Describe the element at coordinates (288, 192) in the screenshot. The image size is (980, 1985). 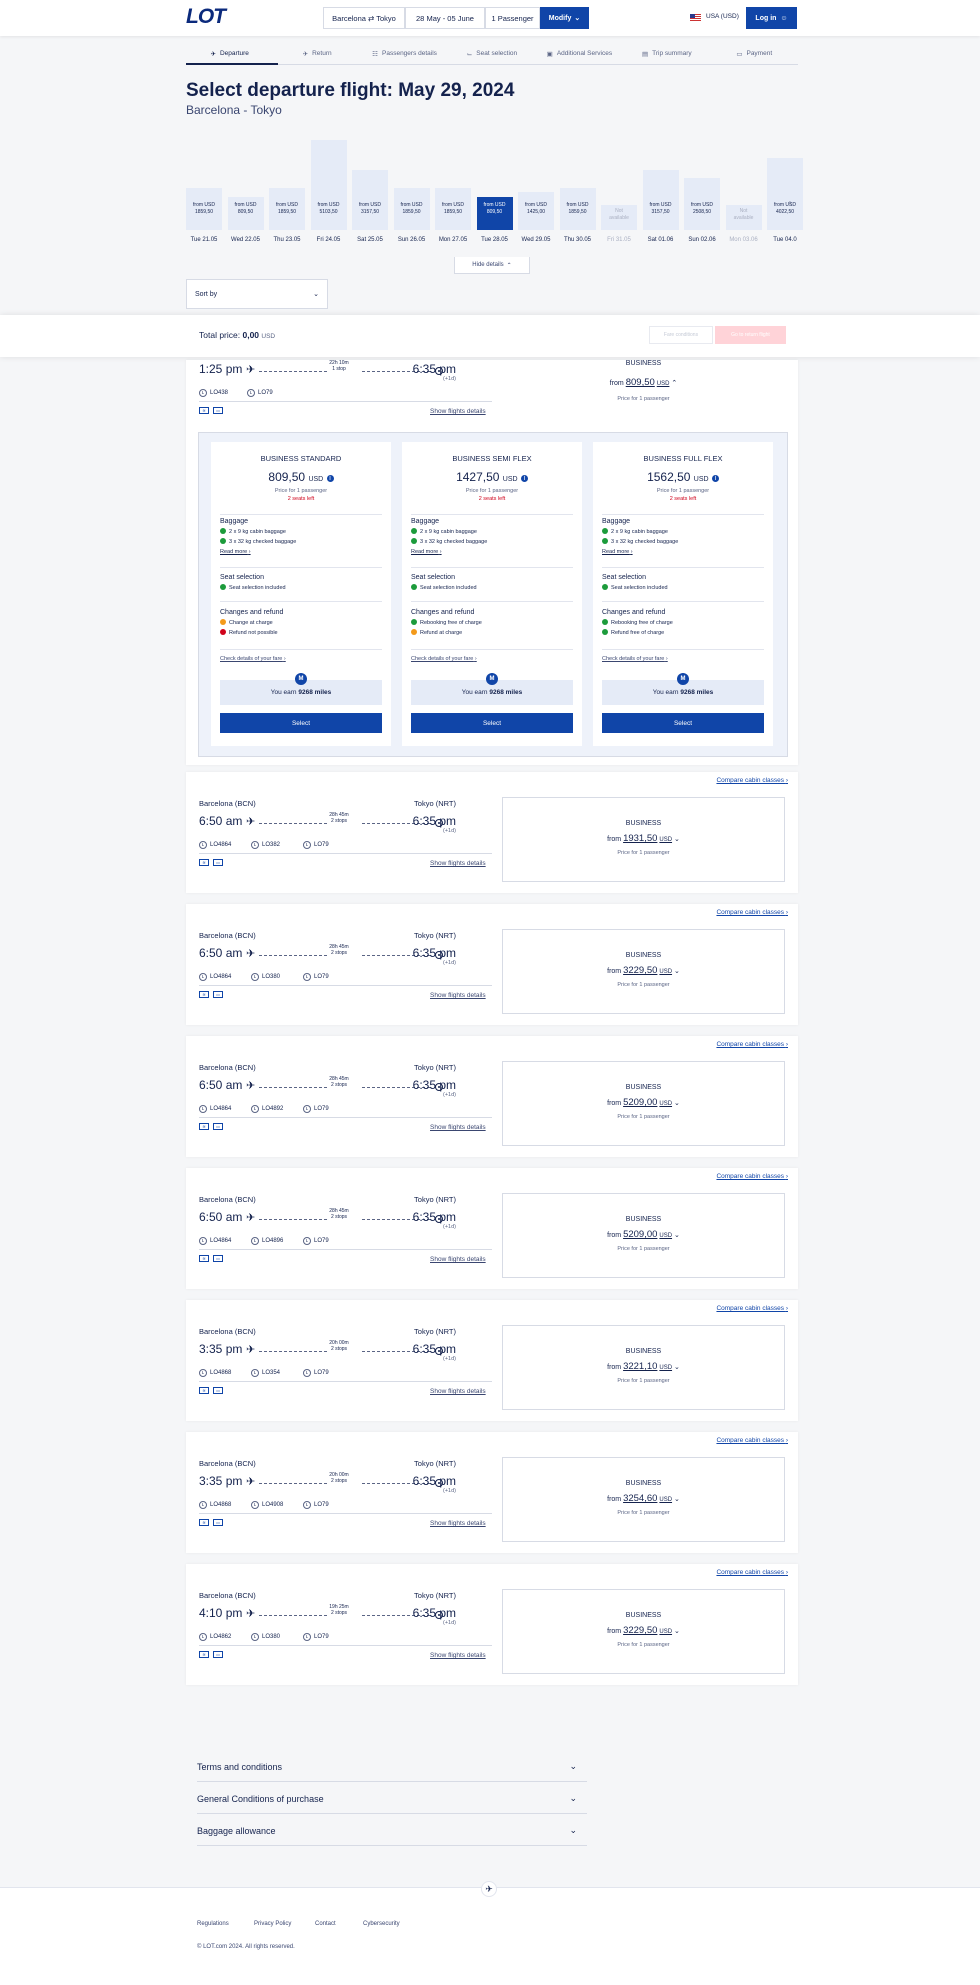
I see `date-option: from USD 1859,50 Thu 23.05` at that location.